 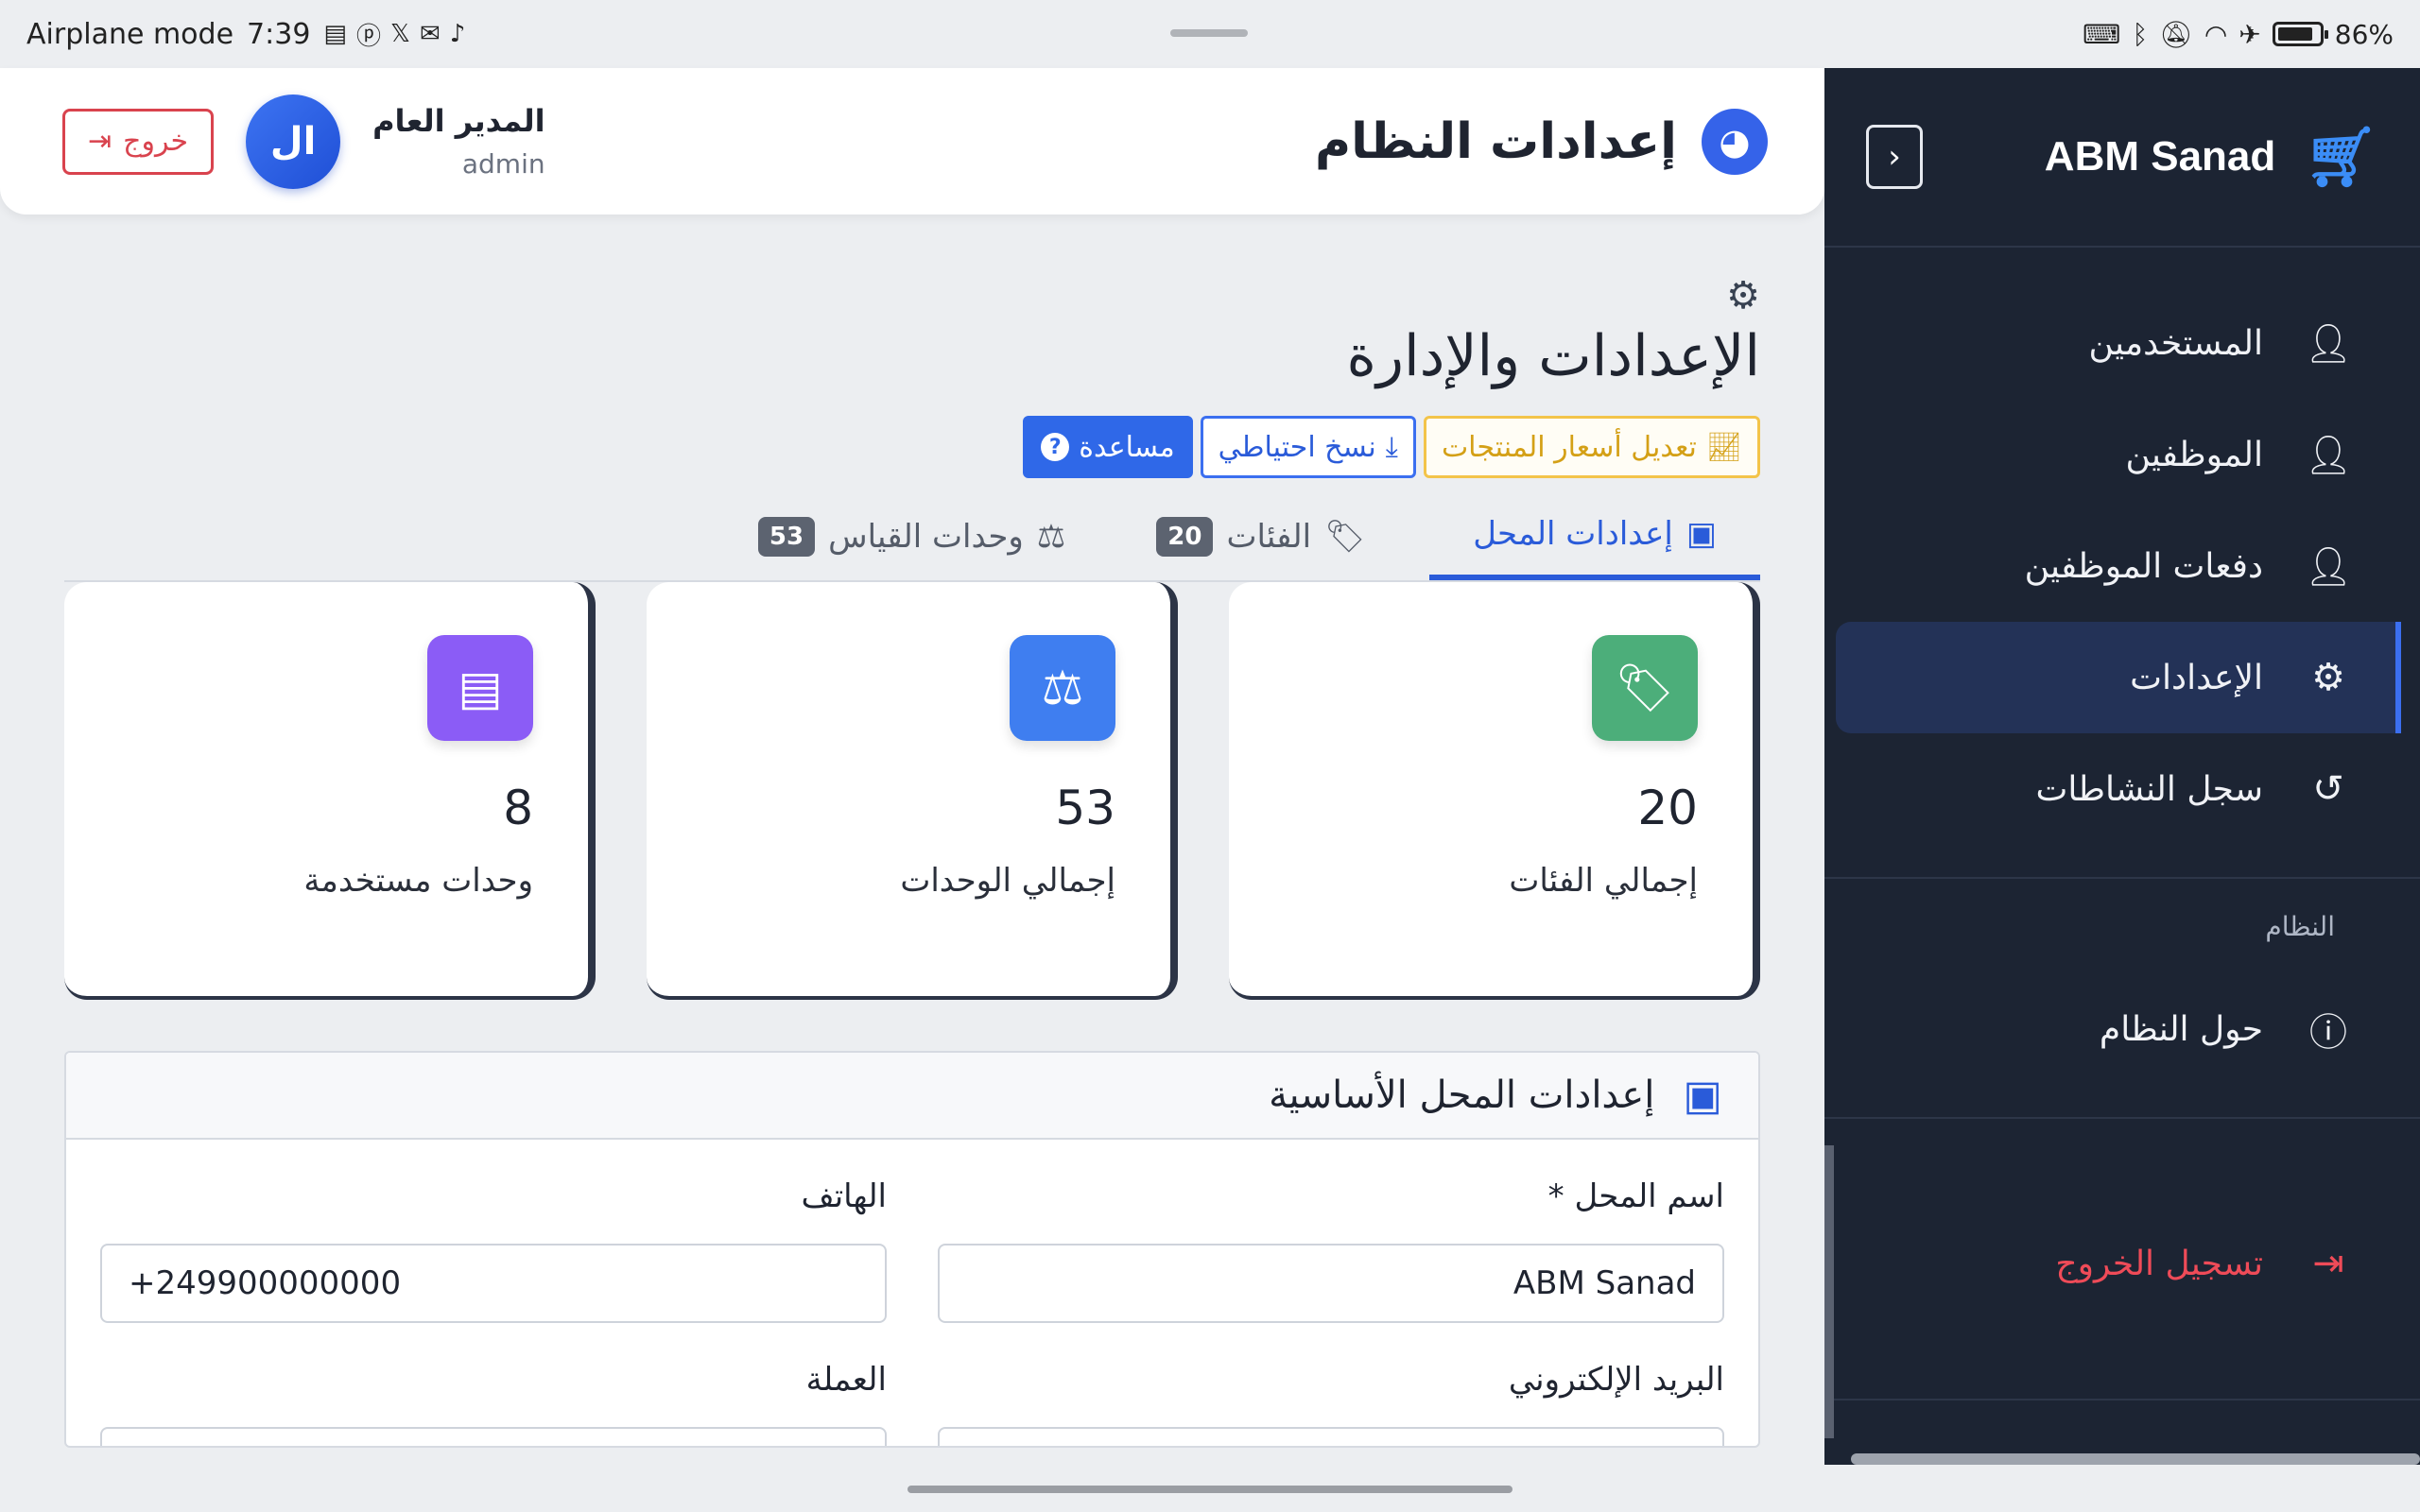 What do you see at coordinates (1391, 447) in the screenshot?
I see `download-icon: ⤓` at bounding box center [1391, 447].